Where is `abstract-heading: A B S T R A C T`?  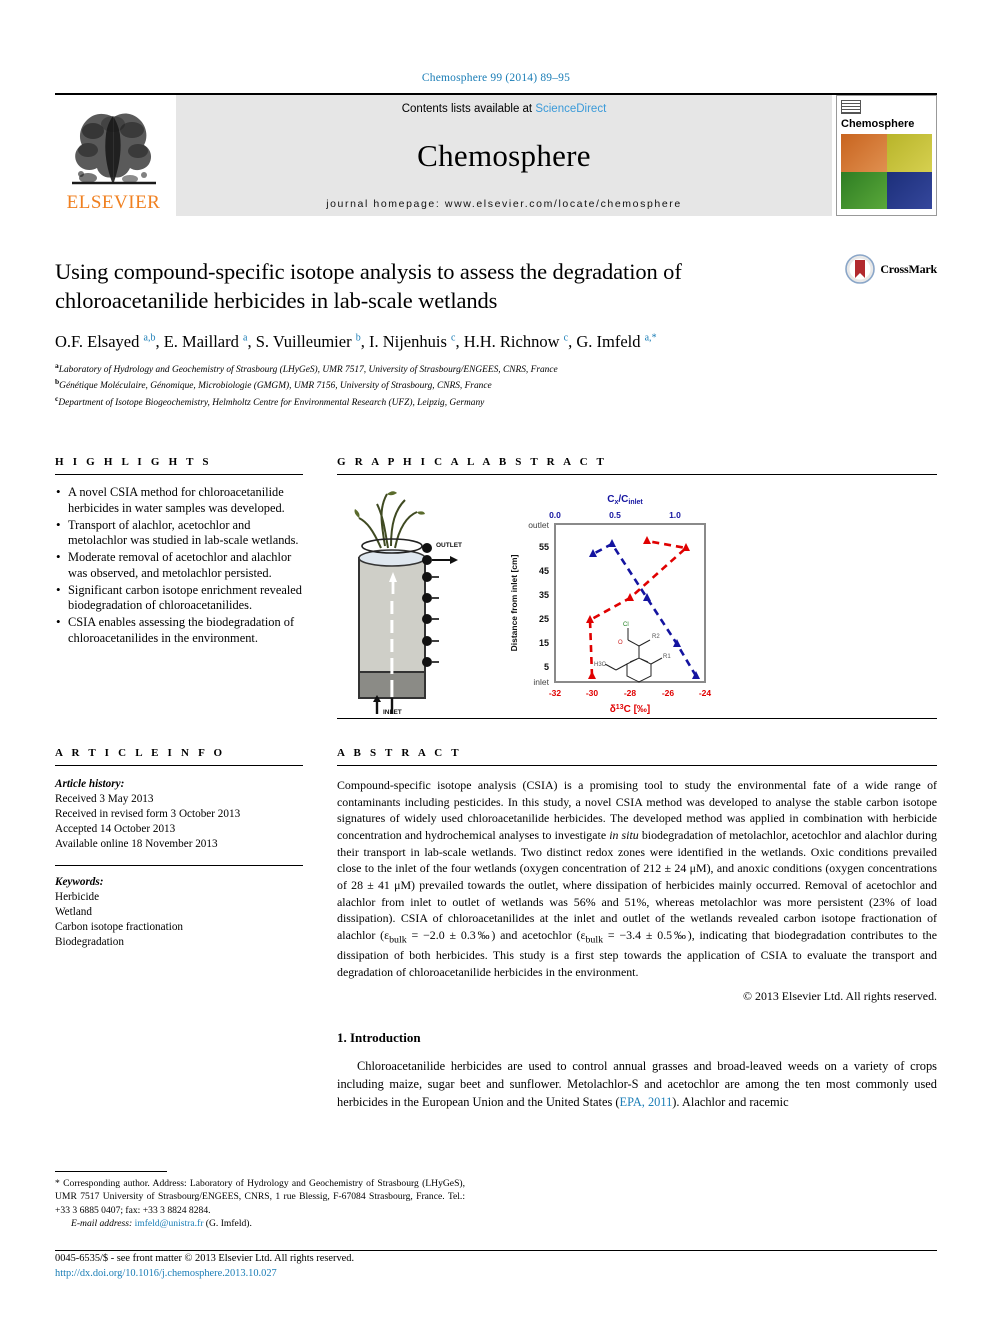
abstract-heading: A B S T R A C T is located at coordinates (399, 753).